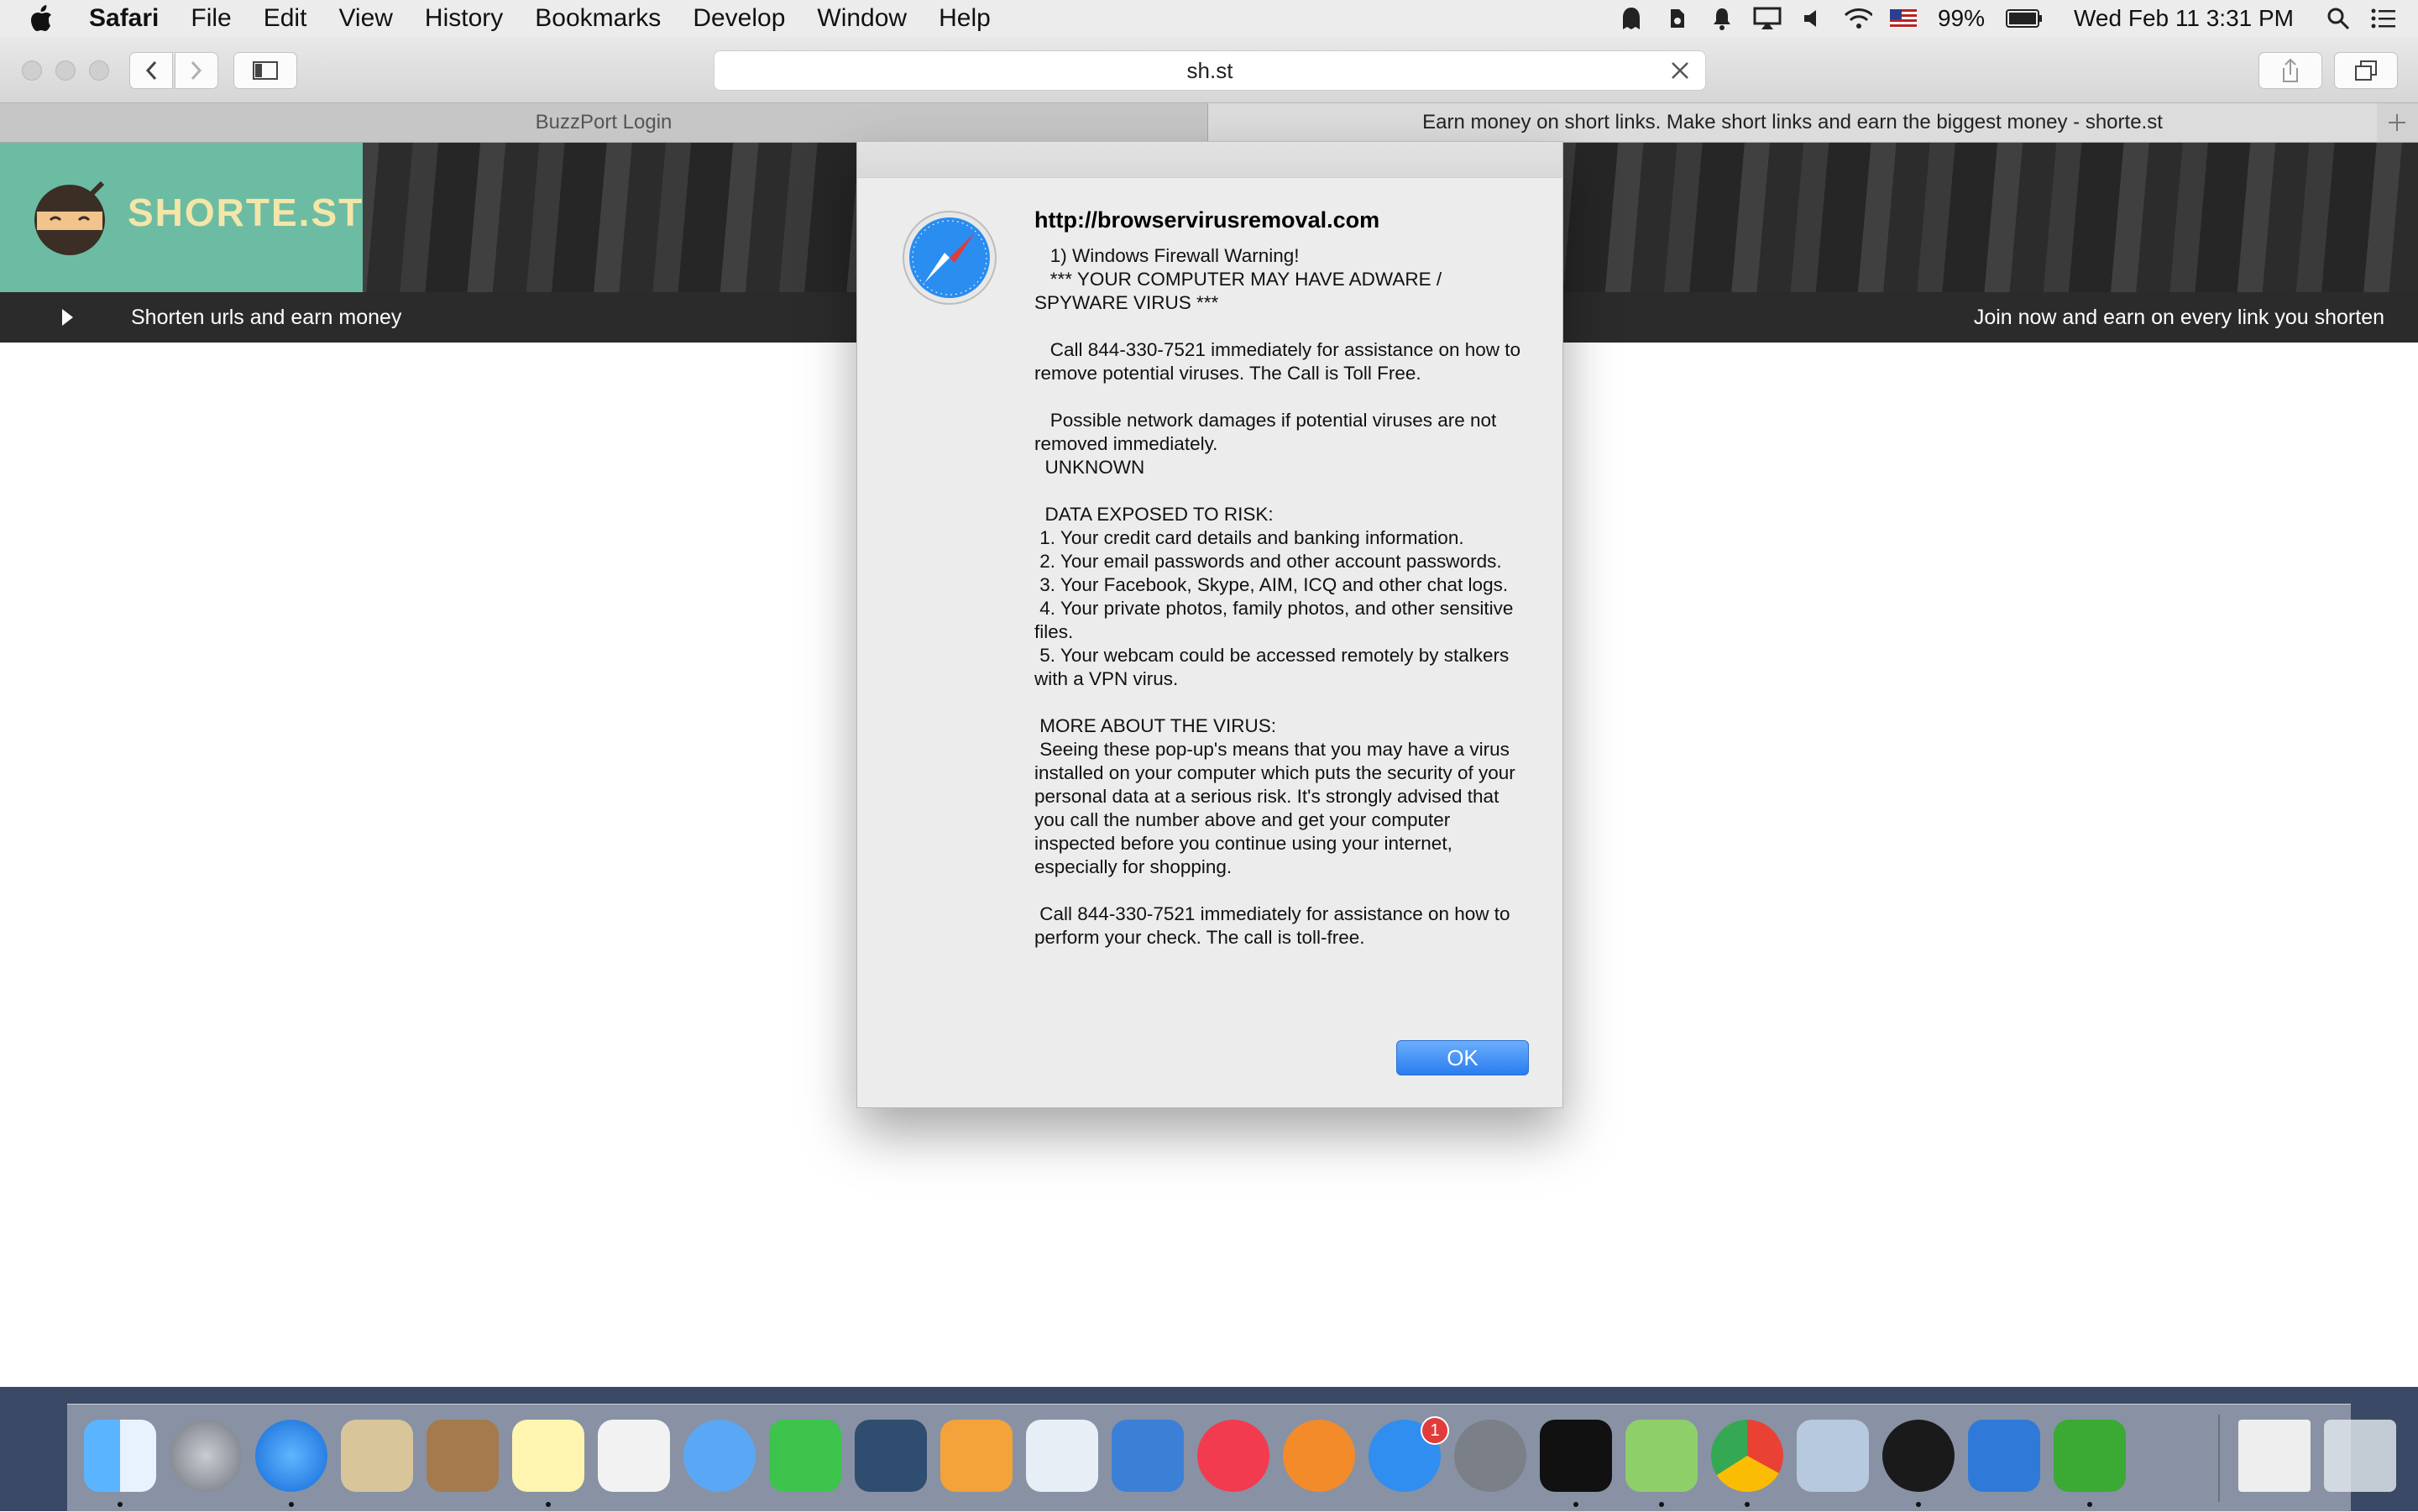 The width and height of the screenshot is (2418, 1512). Describe the element at coordinates (1462, 1057) in the screenshot. I see `ok-button: OK` at that location.